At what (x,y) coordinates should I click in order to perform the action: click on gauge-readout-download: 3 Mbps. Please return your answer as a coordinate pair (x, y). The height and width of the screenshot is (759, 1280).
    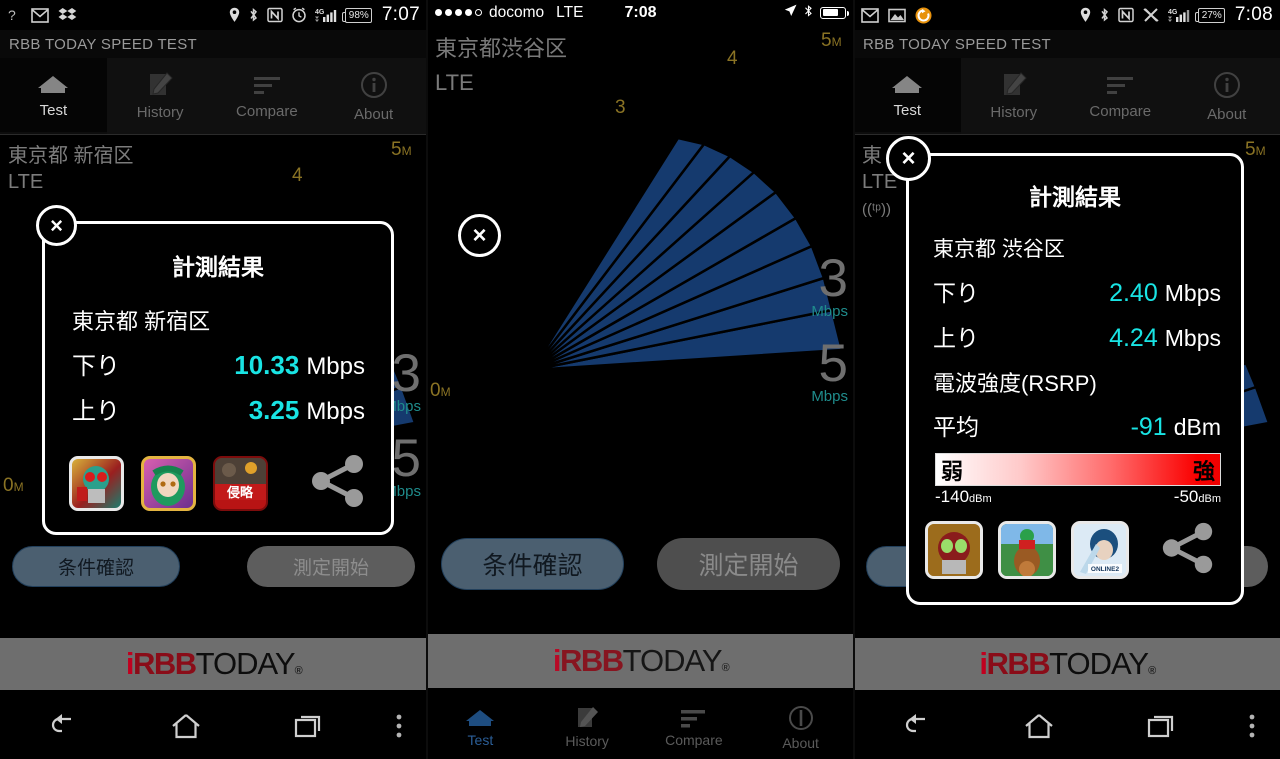
    Looking at the image, I should click on (829, 284).